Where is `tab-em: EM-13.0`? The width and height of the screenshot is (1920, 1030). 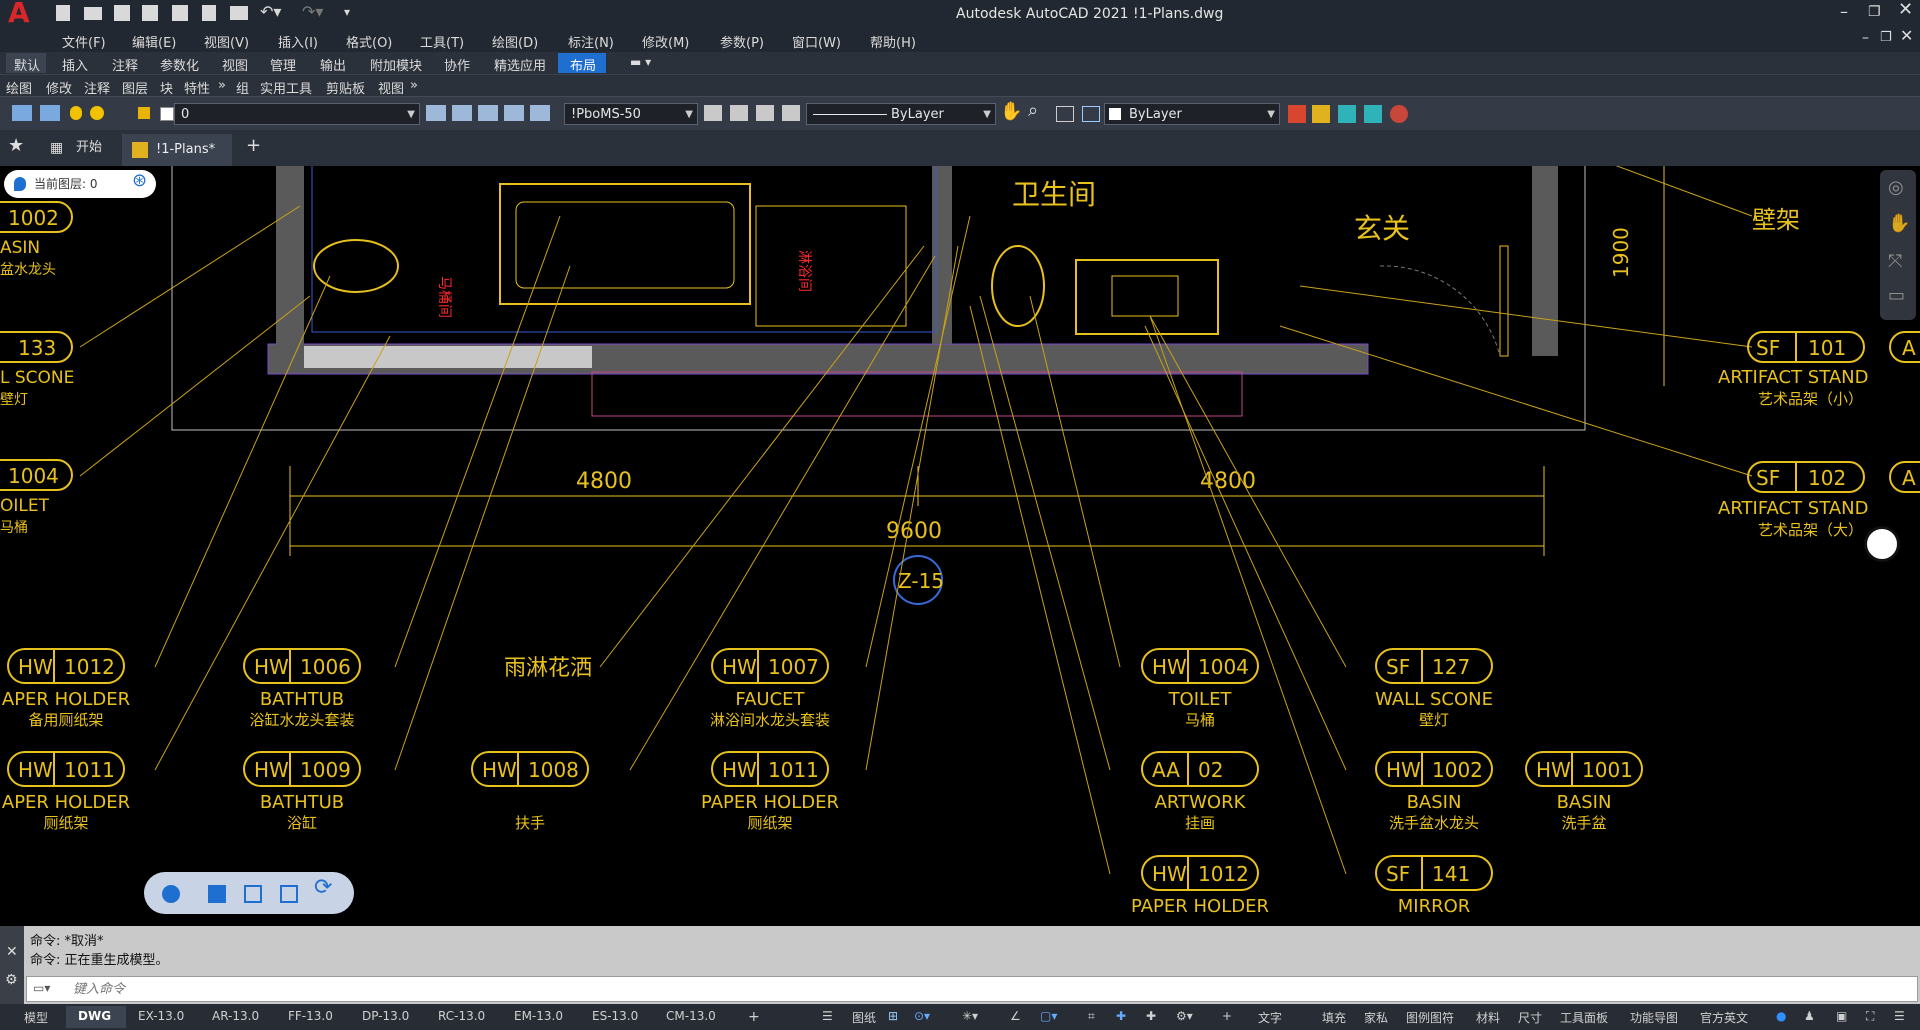 tab-em: EM-13.0 is located at coordinates (538, 1016).